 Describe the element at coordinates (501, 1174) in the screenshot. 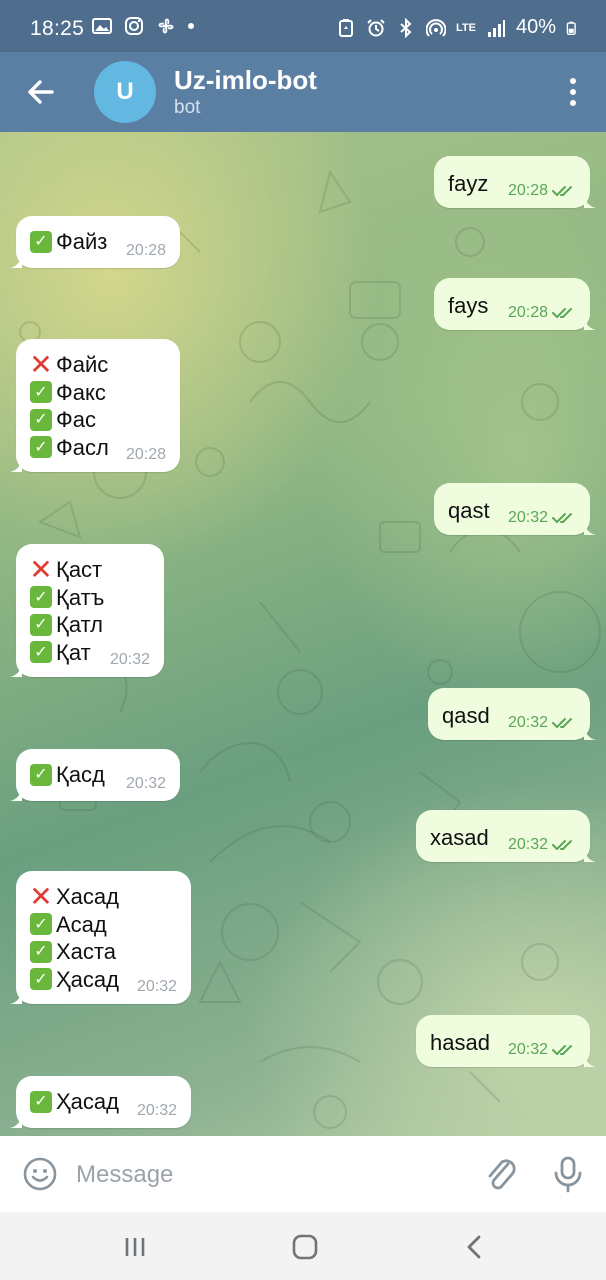

I see `attach-icon` at that location.